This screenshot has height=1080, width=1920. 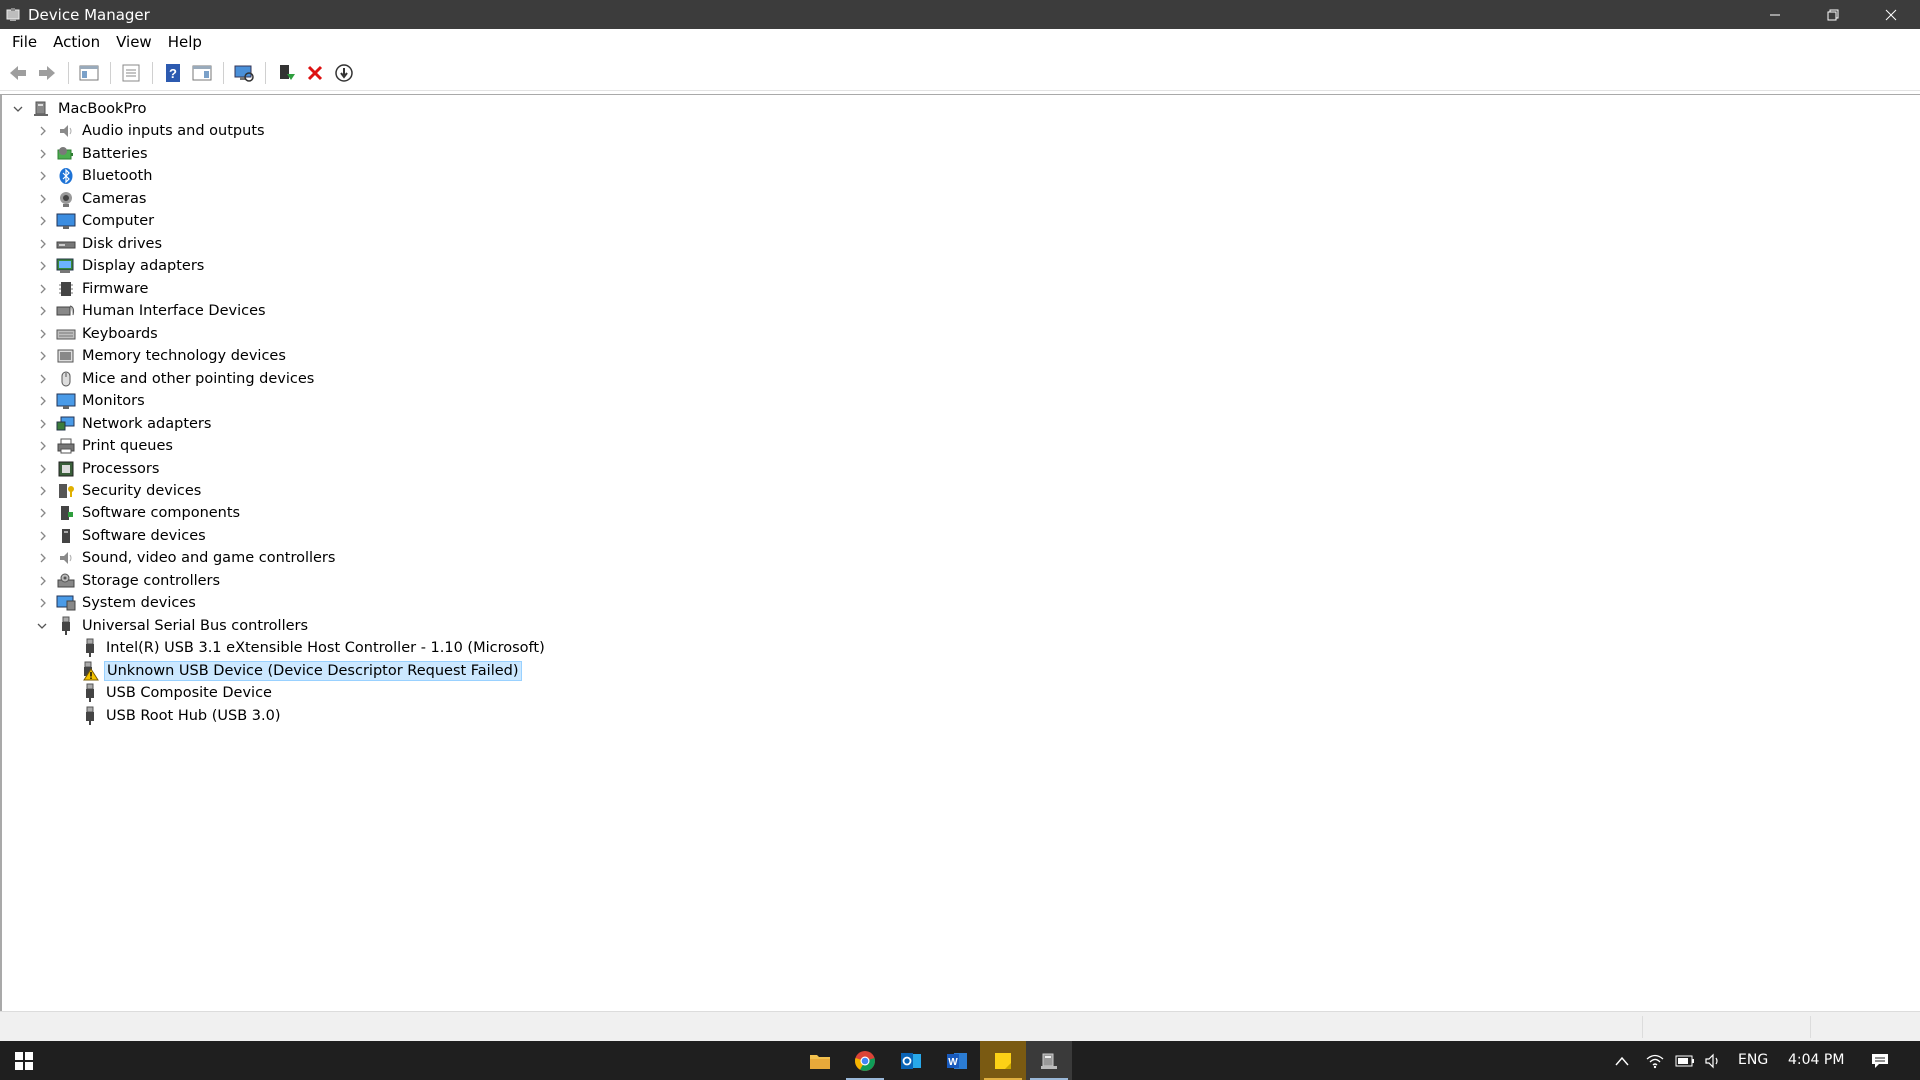 What do you see at coordinates (185, 42) in the screenshot?
I see `menu-help: Help` at bounding box center [185, 42].